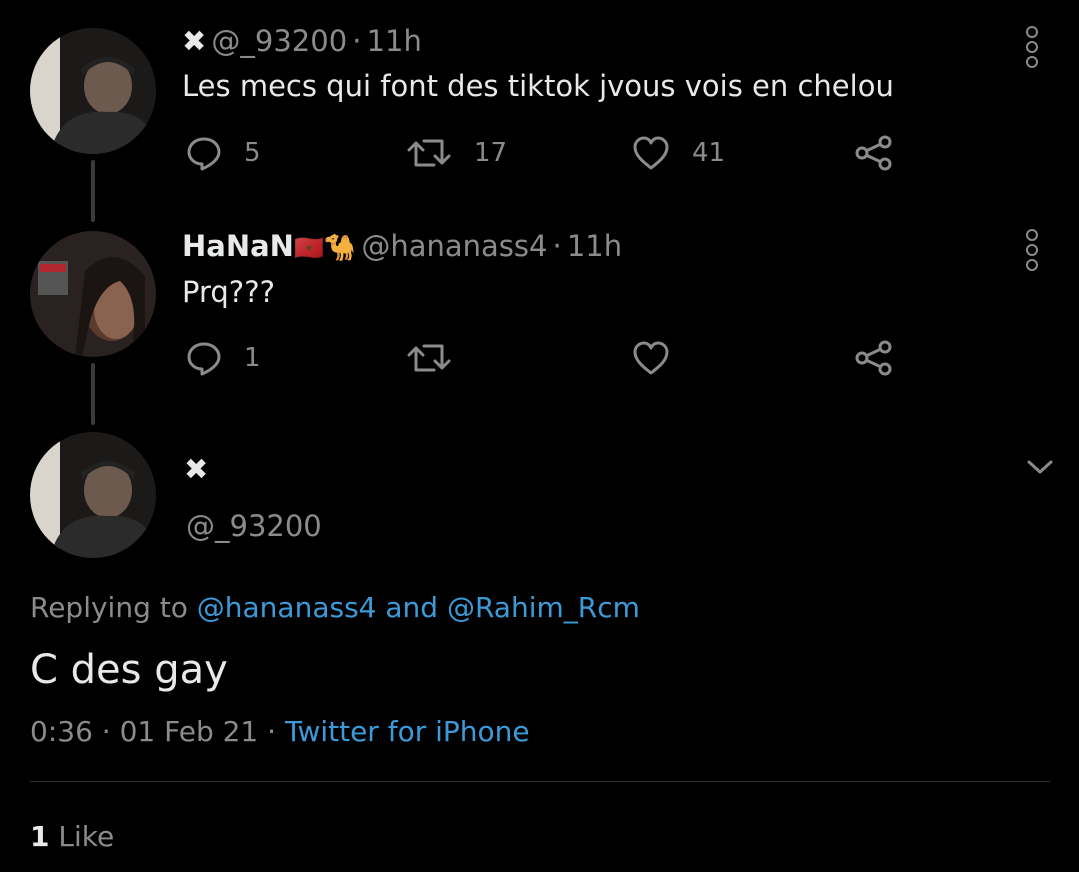  What do you see at coordinates (109, 607) in the screenshot?
I see `replying-prefix: Replying to` at bounding box center [109, 607].